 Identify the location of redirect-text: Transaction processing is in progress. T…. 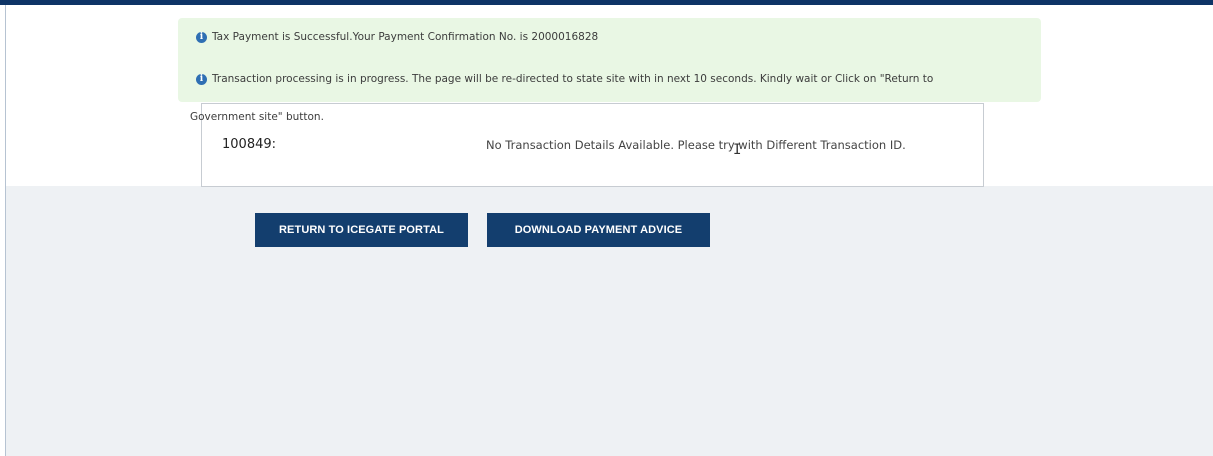
(573, 79).